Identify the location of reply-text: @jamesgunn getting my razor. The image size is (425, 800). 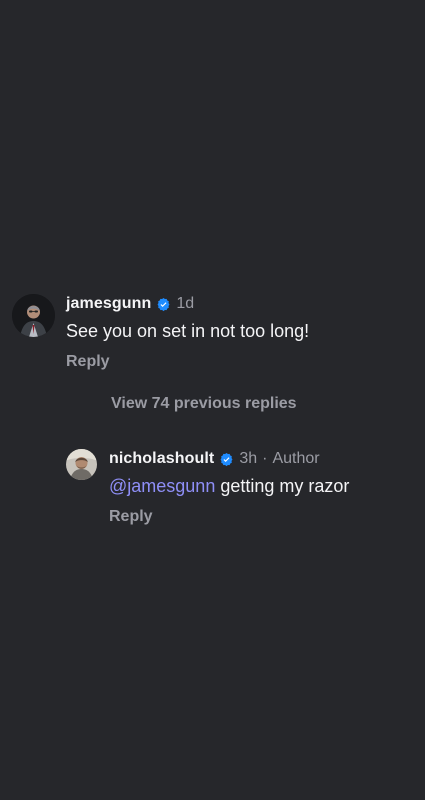
(229, 486).